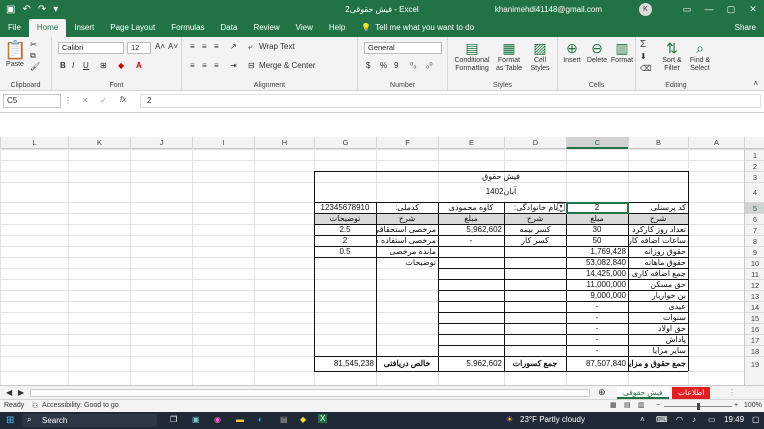 This screenshot has height=429, width=764. Describe the element at coordinates (345, 207) in the screenshot. I see `national-id-value: 12345678910` at that location.